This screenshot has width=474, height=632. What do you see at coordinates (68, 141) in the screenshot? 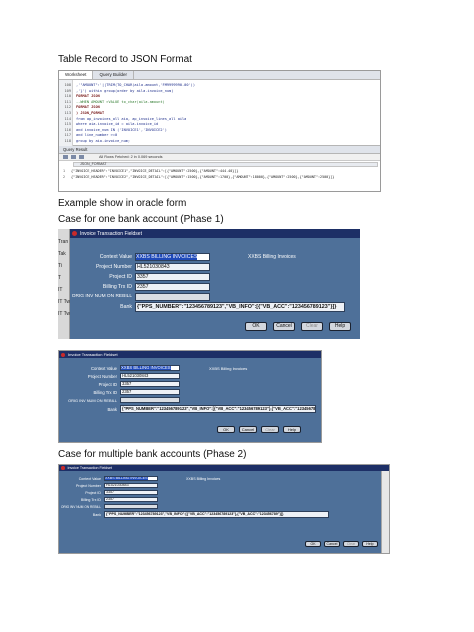
I see `line-number: 118` at bounding box center [68, 141].